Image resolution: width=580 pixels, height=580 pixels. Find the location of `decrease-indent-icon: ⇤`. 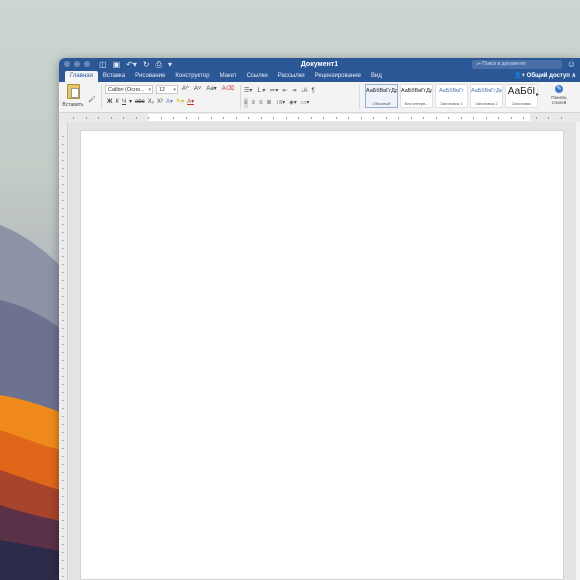

decrease-indent-icon: ⇤ is located at coordinates (284, 91).